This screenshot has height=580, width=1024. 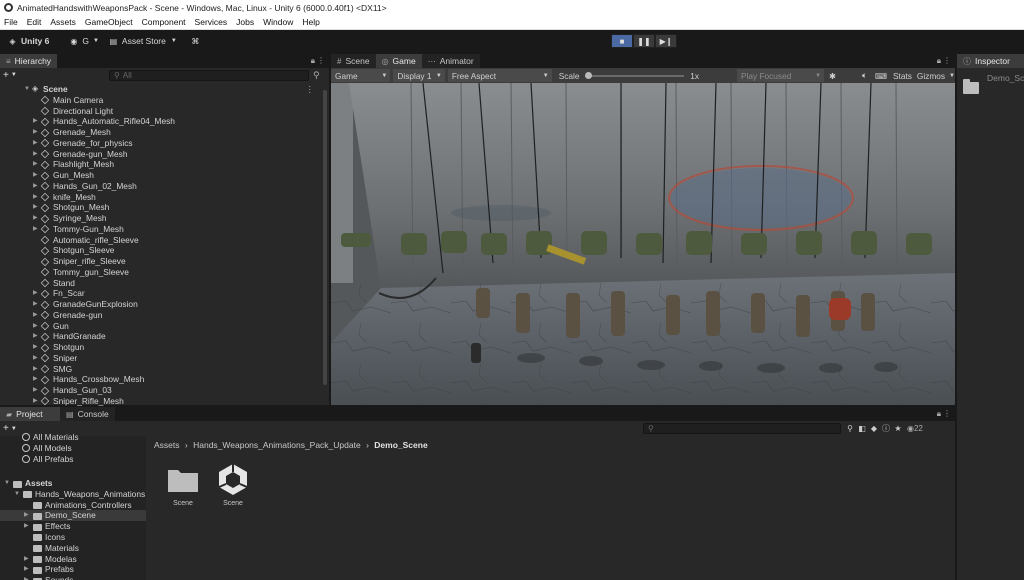 I want to click on hierarchy-item: ▶ GranadeGunExplosion, so click(x=160, y=304).